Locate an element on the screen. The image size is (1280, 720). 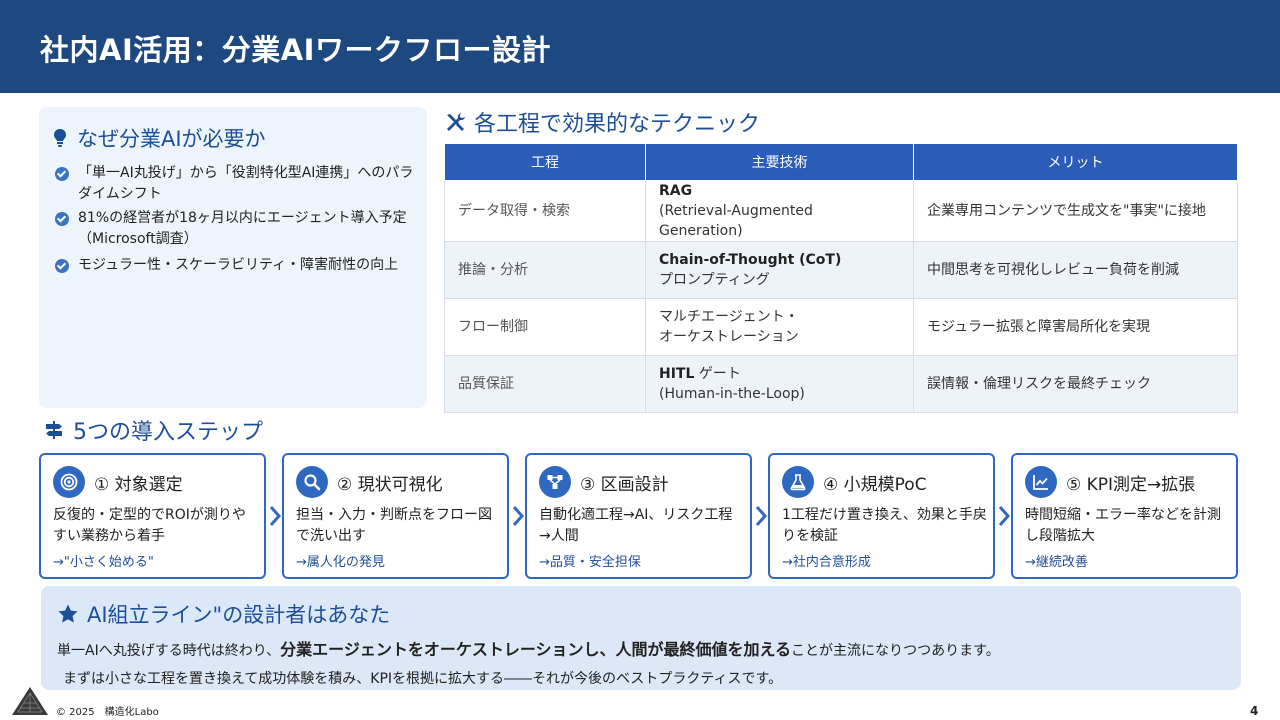
page-number: 4 is located at coordinates (1254, 711).